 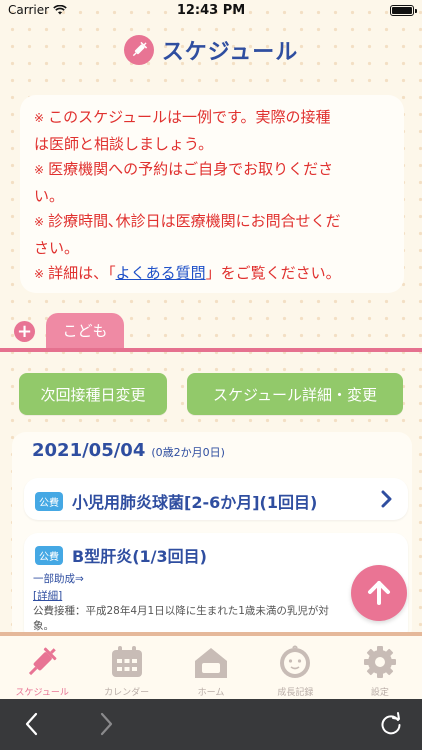 I want to click on baby-face-icon, so click(x=295, y=662).